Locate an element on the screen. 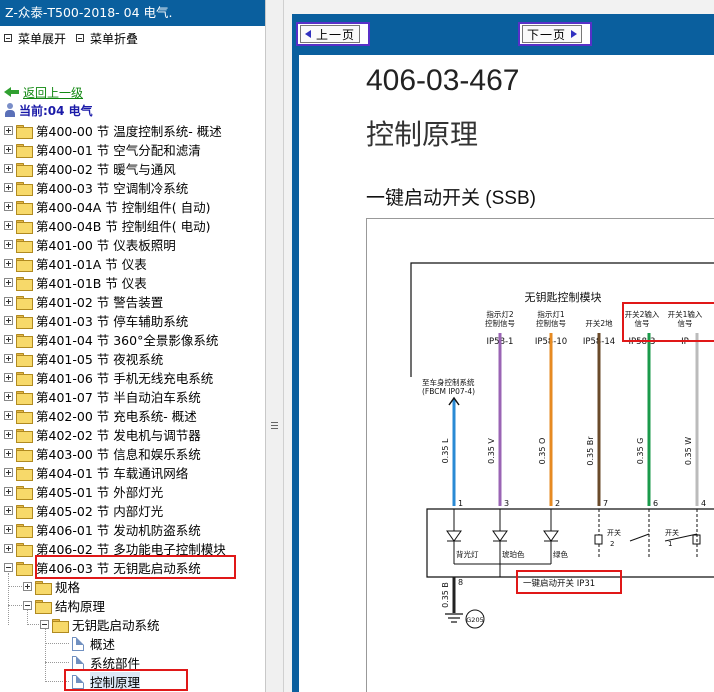 This screenshot has height=692, width=714. back-link: 返回上一级 is located at coordinates (53, 92).